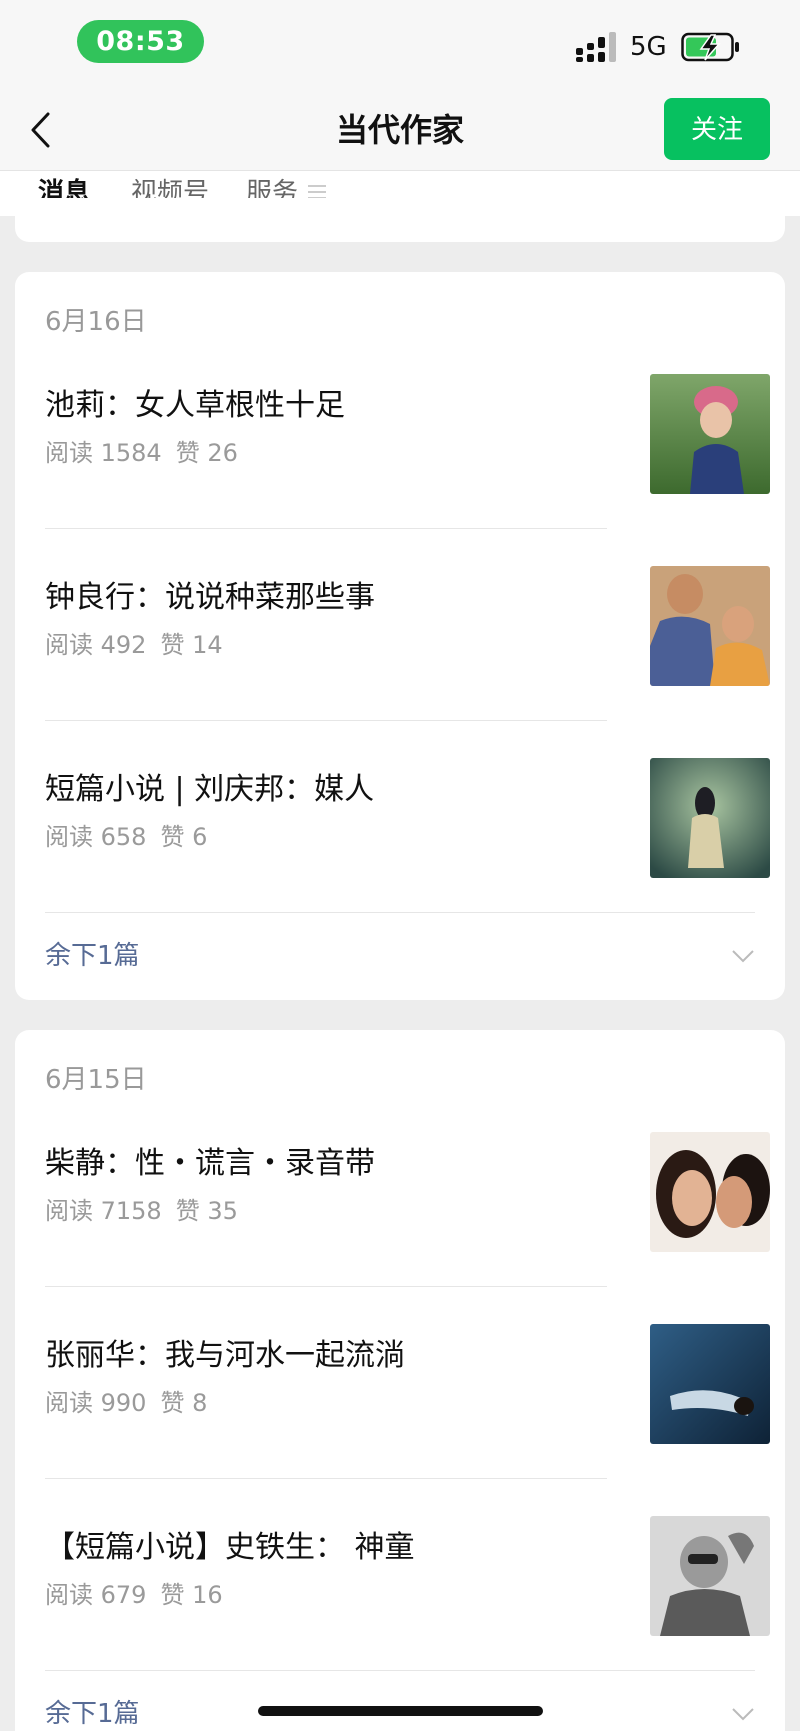 The height and width of the screenshot is (1731, 800). Describe the element at coordinates (407, 858) in the screenshot. I see `article-item: 短篇小说 | 刘庆邦：媒人 阅读 658 赞 6` at that location.